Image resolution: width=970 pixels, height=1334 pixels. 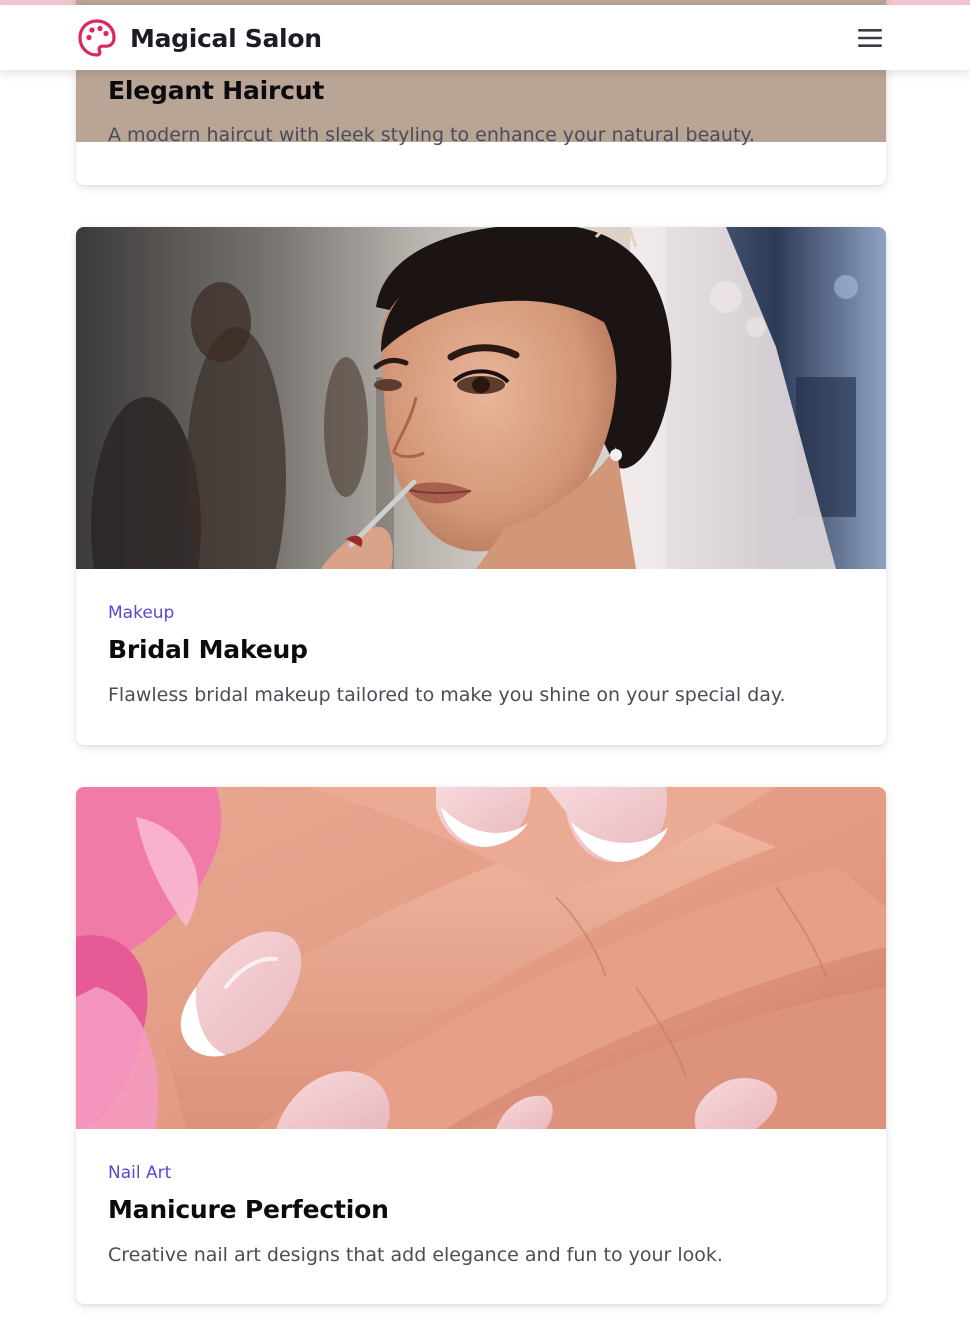 I want to click on hamburger-menu-icon, so click(x=870, y=38).